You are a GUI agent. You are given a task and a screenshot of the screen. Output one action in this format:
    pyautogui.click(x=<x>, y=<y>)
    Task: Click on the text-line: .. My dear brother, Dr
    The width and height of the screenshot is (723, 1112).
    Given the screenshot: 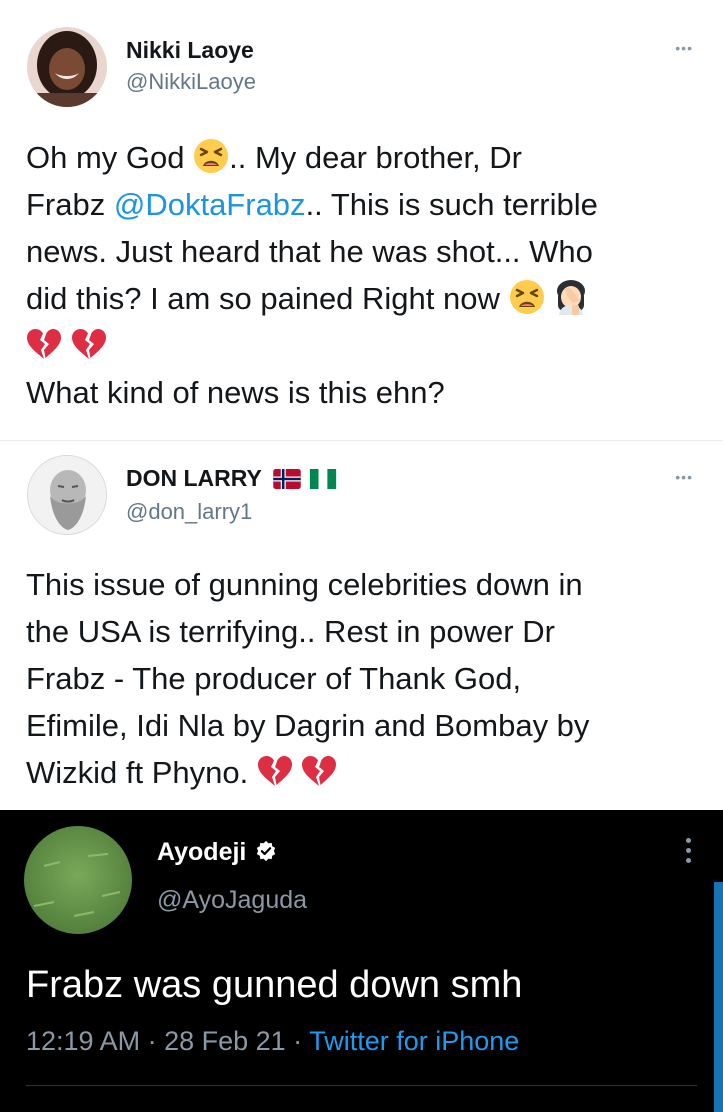 What is the action you would take?
    pyautogui.click(x=375, y=157)
    